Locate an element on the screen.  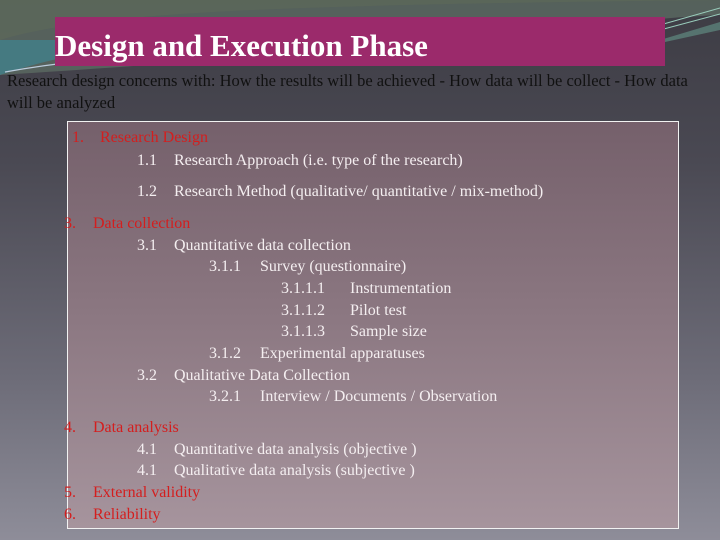
outline-number: 3.2.1 is located at coordinates (225, 396).